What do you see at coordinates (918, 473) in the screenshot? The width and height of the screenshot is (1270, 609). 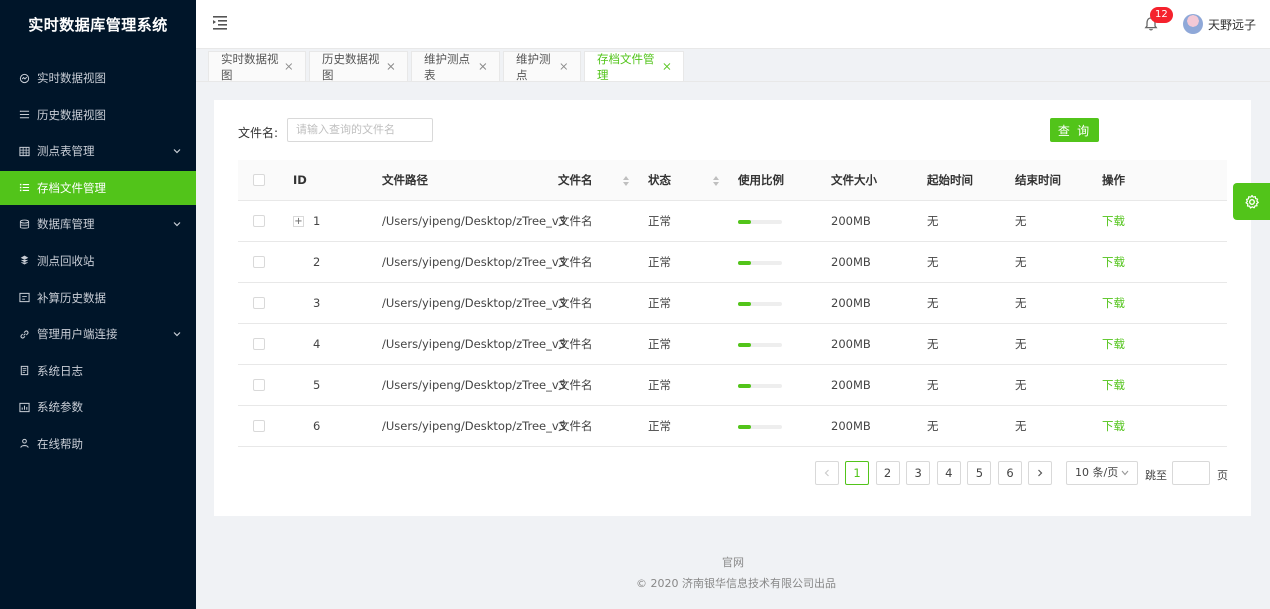 I see `page-button-3: 3` at bounding box center [918, 473].